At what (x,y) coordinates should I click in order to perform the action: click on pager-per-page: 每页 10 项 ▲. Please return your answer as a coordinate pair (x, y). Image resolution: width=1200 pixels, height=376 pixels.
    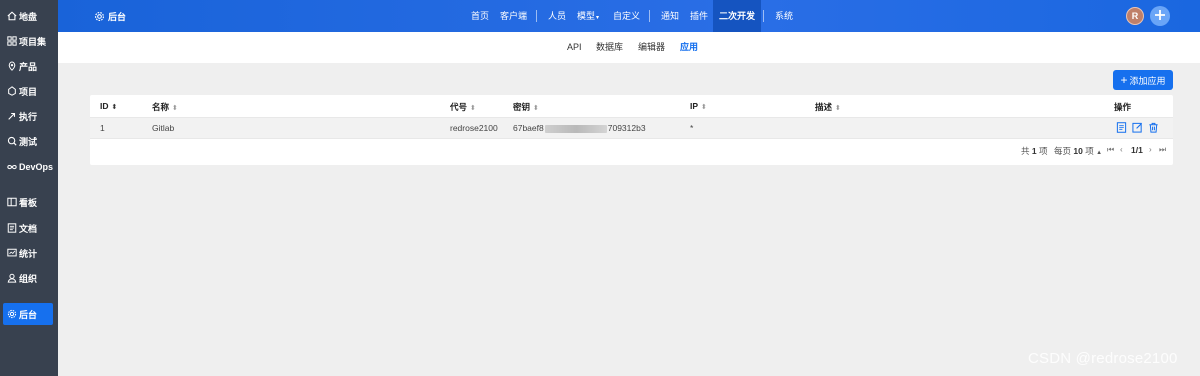
    Looking at the image, I should click on (1078, 151).